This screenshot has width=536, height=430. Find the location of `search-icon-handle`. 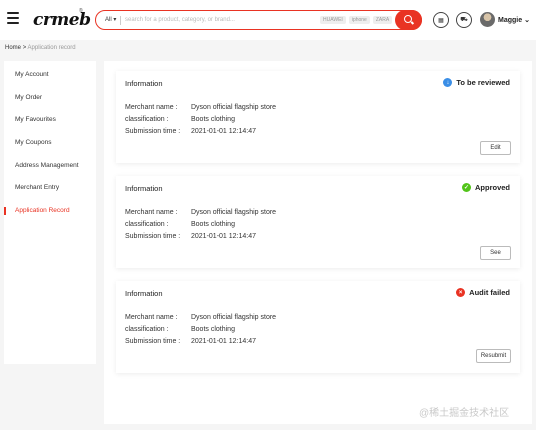

search-icon-handle is located at coordinates (412, 23).